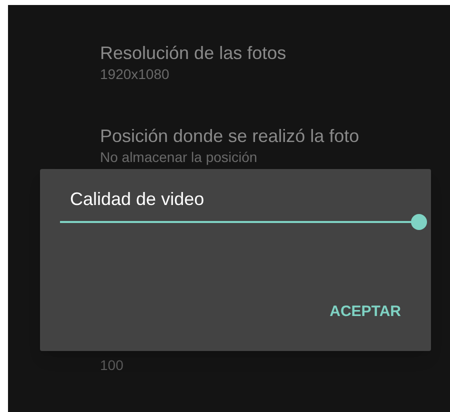 The image size is (450, 412). What do you see at coordinates (135, 74) in the screenshot?
I see `setting-value: 1920x1080` at bounding box center [135, 74].